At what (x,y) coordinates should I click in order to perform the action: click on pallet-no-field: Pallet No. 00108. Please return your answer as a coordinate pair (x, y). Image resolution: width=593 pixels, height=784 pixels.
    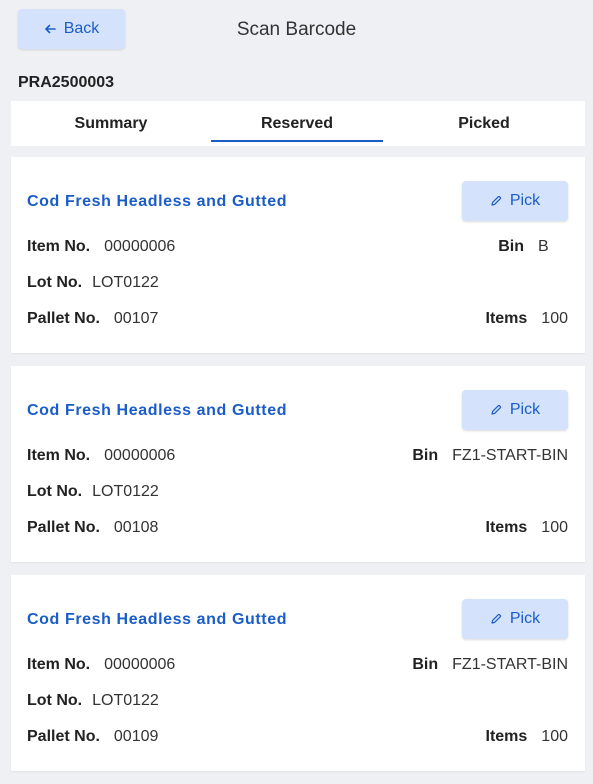
    Looking at the image, I should click on (92, 528).